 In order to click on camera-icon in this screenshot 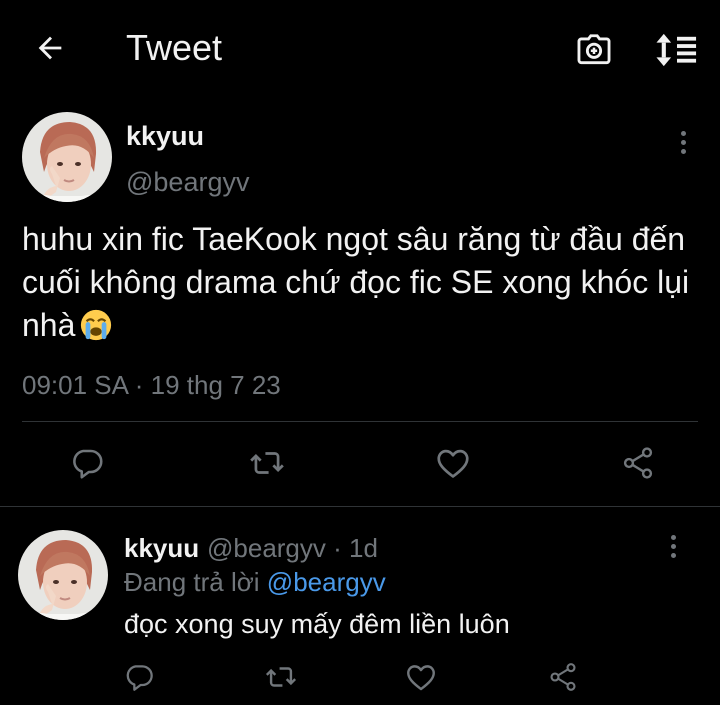, I will do `click(594, 49)`.